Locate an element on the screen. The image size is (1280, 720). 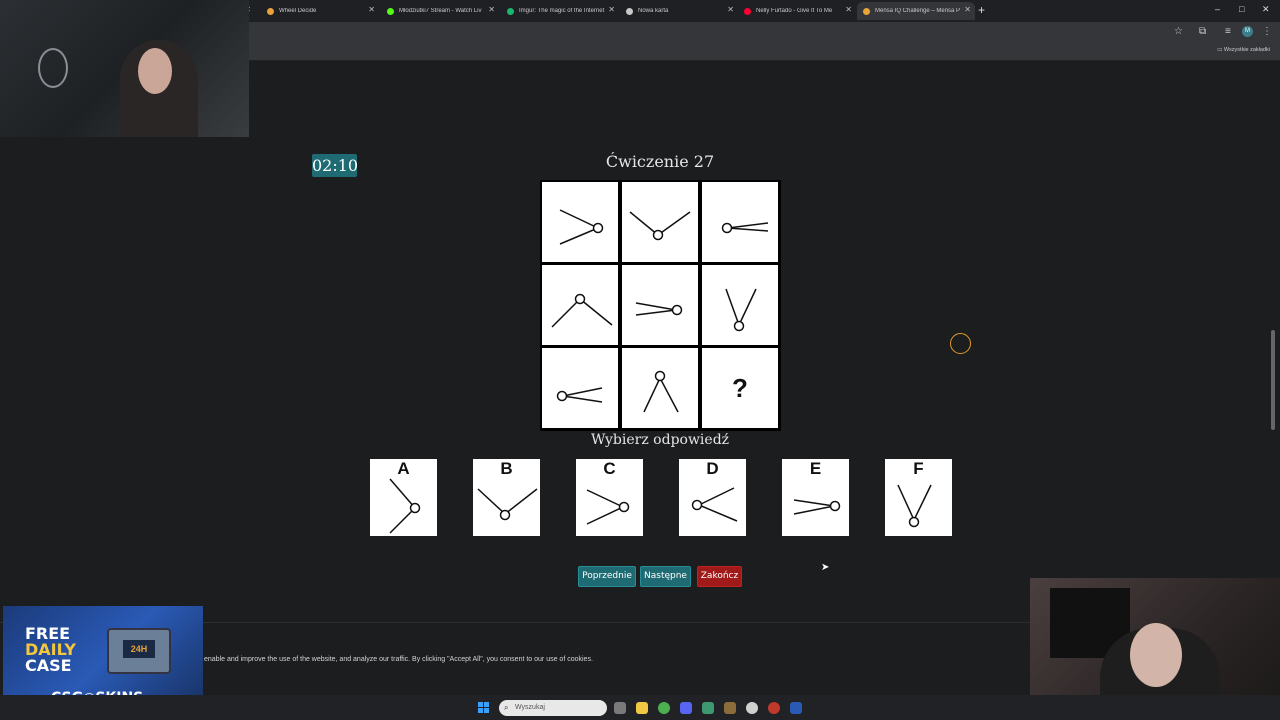
tab-label: Młodziutki7 Stream - Watch Liv is located at coordinates (440, 11).